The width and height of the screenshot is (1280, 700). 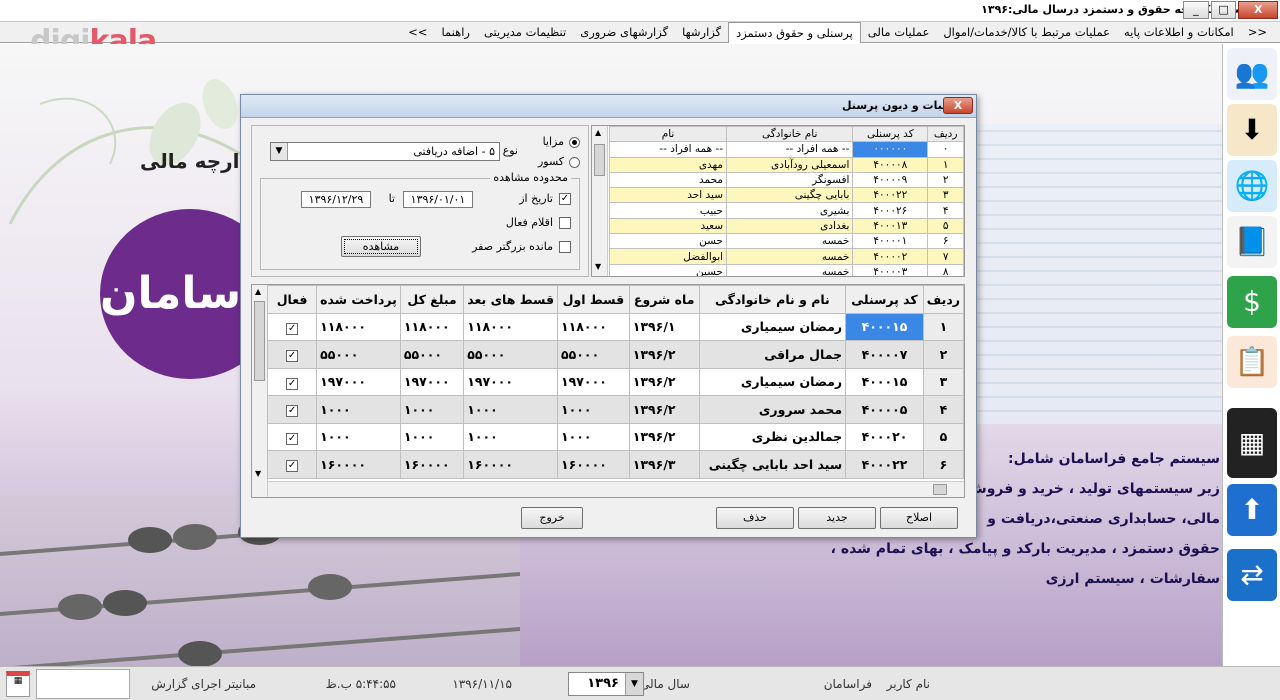 What do you see at coordinates (565, 247) in the screenshot?
I see `balance-positive-checkbox` at bounding box center [565, 247].